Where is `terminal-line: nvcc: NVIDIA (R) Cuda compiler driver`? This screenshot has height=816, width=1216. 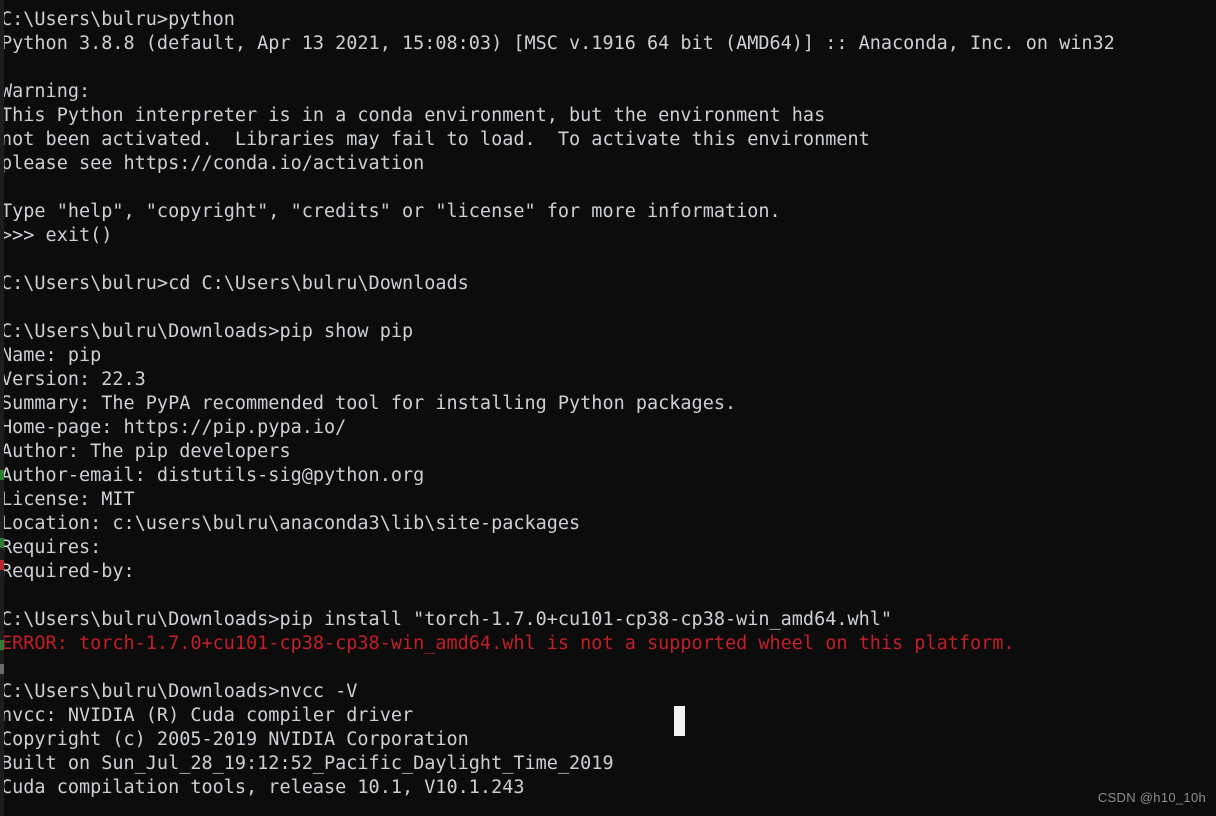 terminal-line: nvcc: NVIDIA (R) Cuda compiler driver is located at coordinates (207, 715).